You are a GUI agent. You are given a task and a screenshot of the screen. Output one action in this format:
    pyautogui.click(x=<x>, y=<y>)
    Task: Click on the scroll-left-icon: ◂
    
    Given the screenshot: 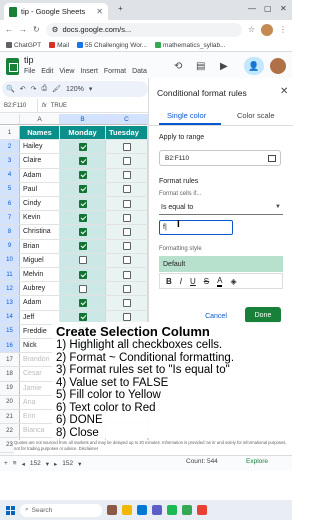 What is the action you would take?
    pyautogui.click(x=23, y=464)
    